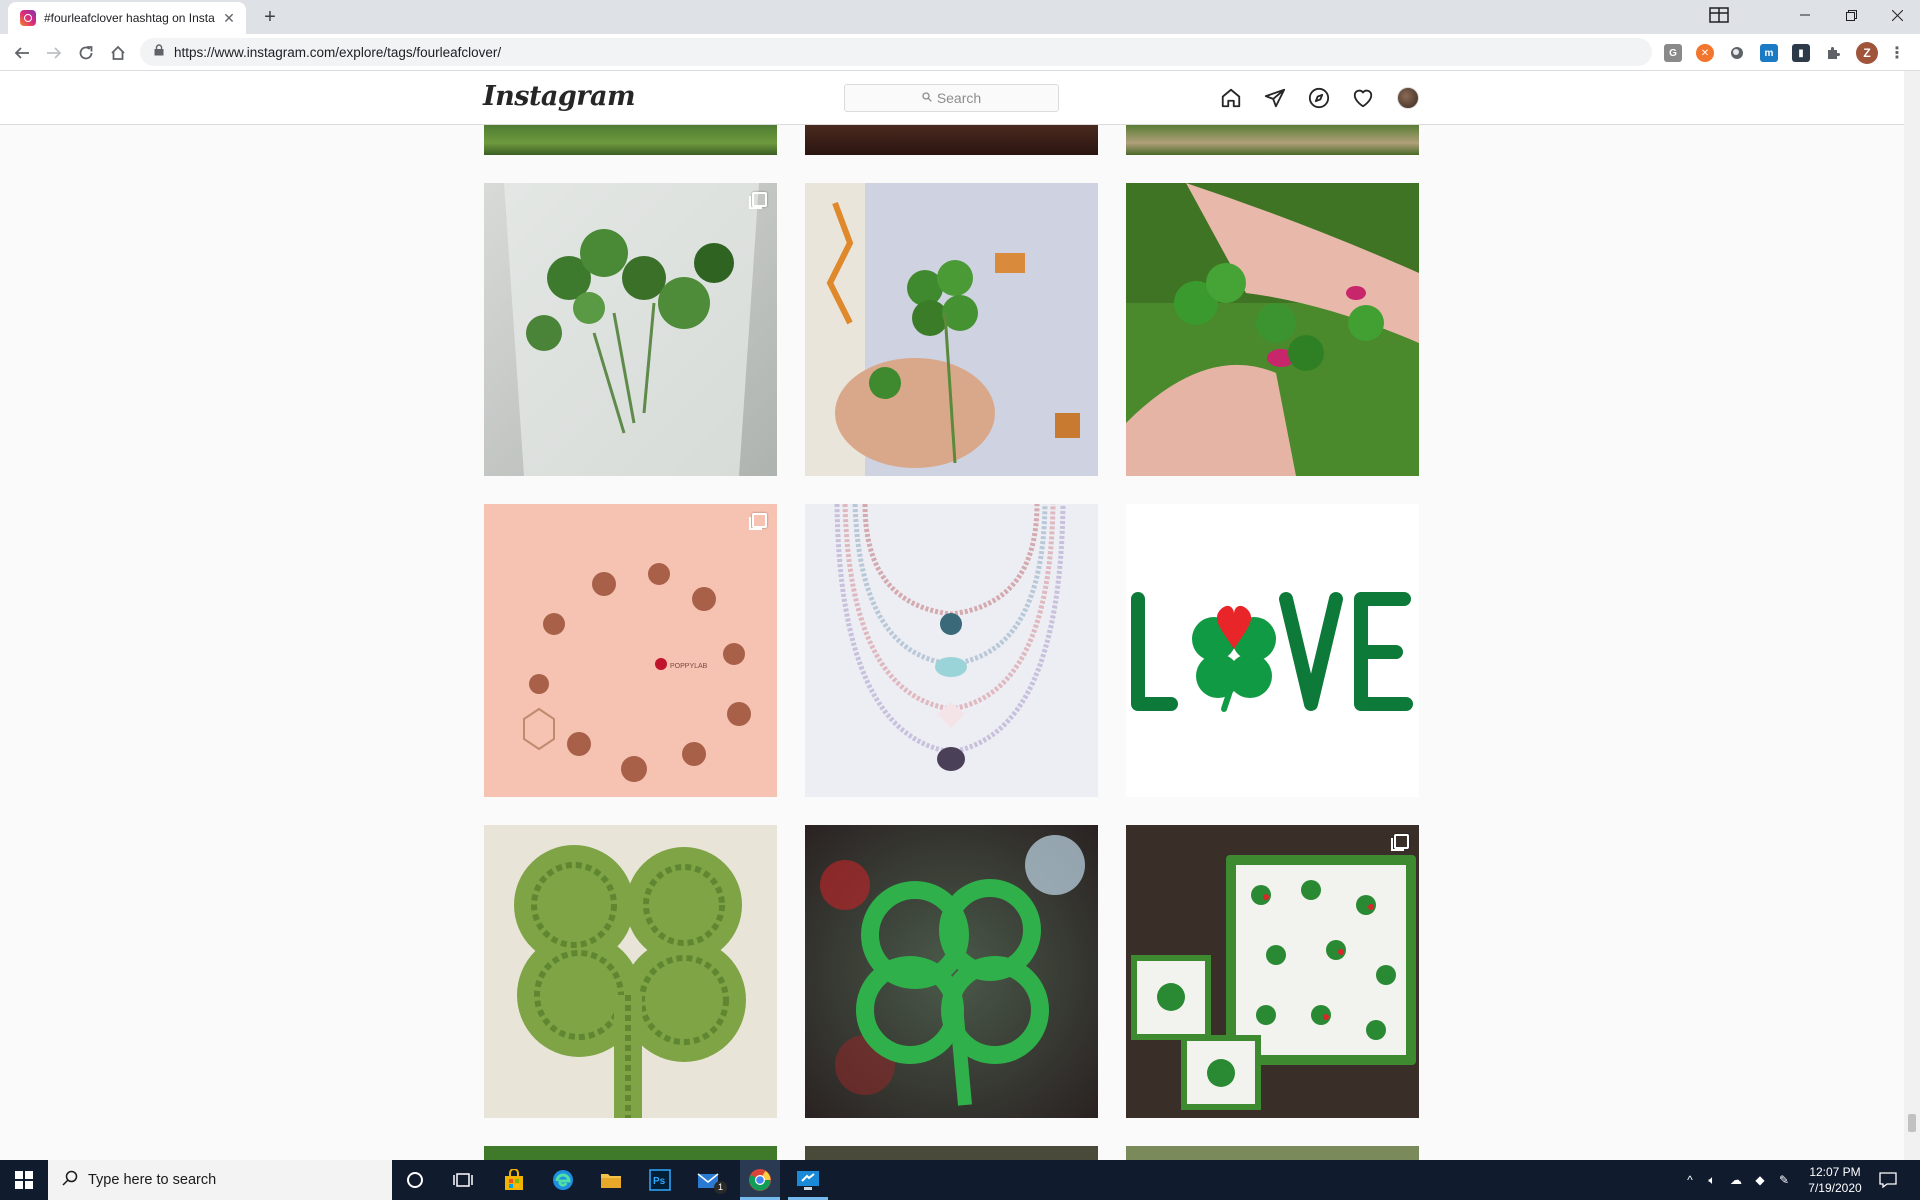 The image size is (1920, 1200). What do you see at coordinates (630, 329) in the screenshot?
I see `post-tile-clover-glass` at bounding box center [630, 329].